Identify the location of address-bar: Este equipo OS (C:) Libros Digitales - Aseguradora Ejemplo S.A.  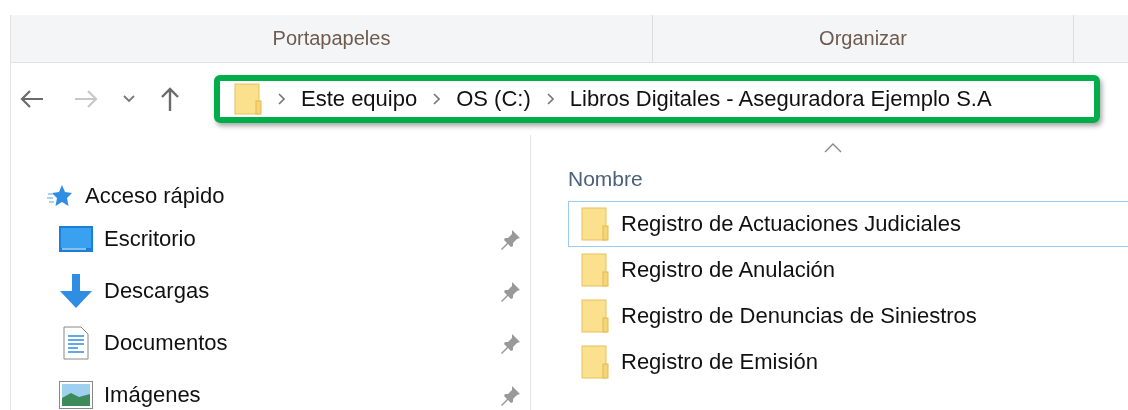
(657, 99).